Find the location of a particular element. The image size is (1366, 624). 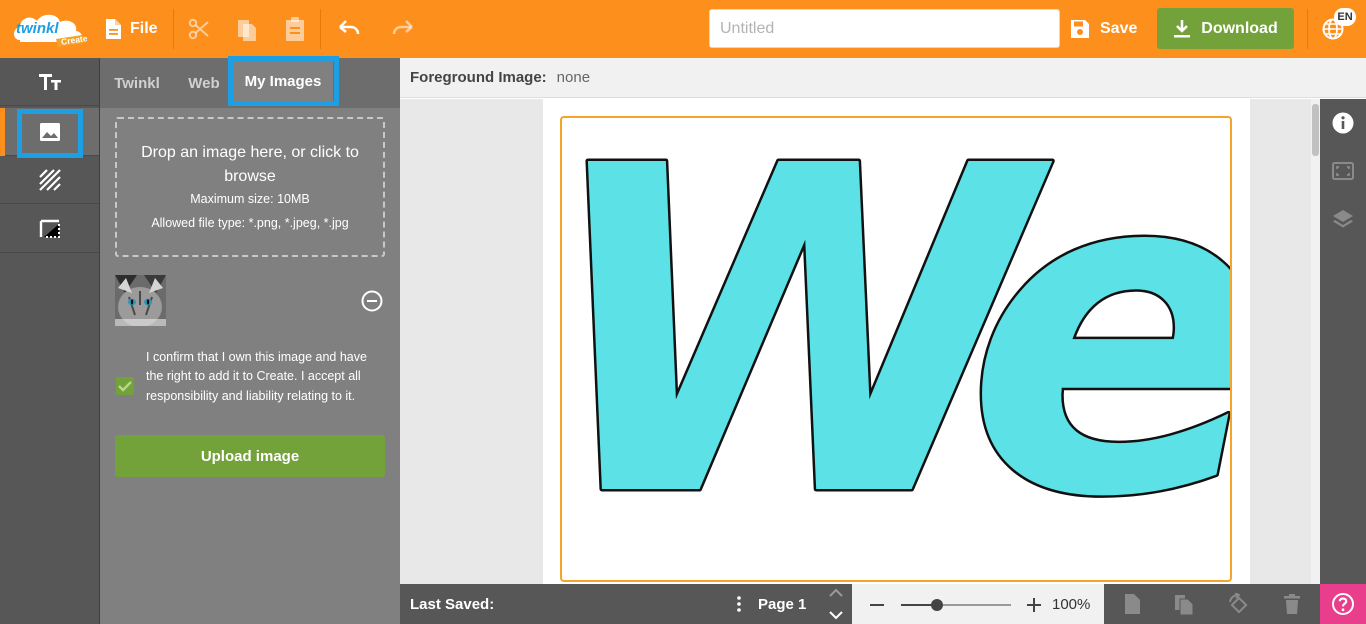

text-icon is located at coordinates (49, 81).